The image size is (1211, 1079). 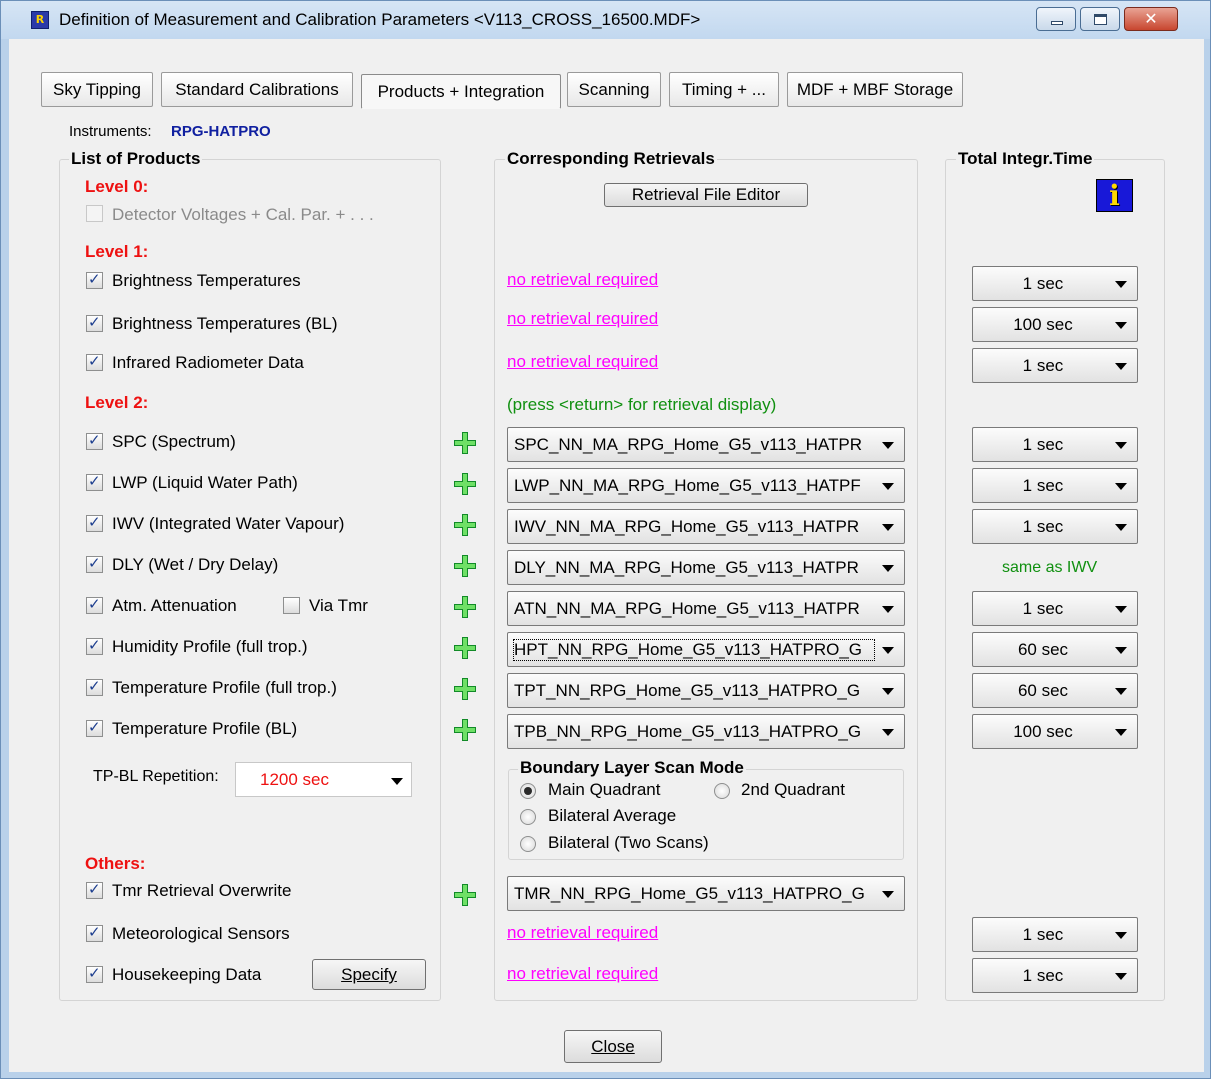 What do you see at coordinates (94, 604) in the screenshot?
I see `atn-checkbox` at bounding box center [94, 604].